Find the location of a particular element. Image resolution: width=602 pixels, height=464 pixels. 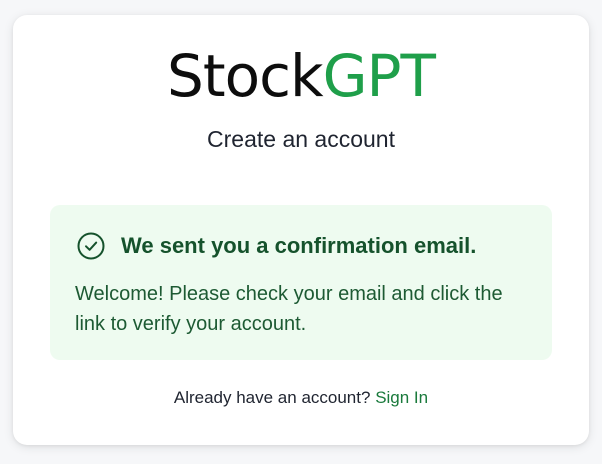

logo-text-gpt: GPT is located at coordinates (379, 76).